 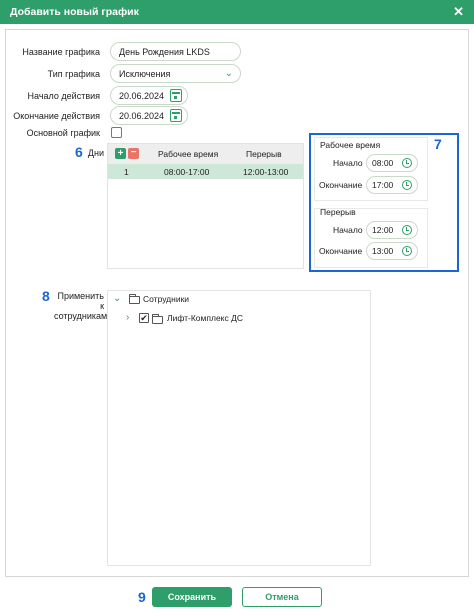 I want to click on type-select-value: Исключения, so click(x=145, y=73).